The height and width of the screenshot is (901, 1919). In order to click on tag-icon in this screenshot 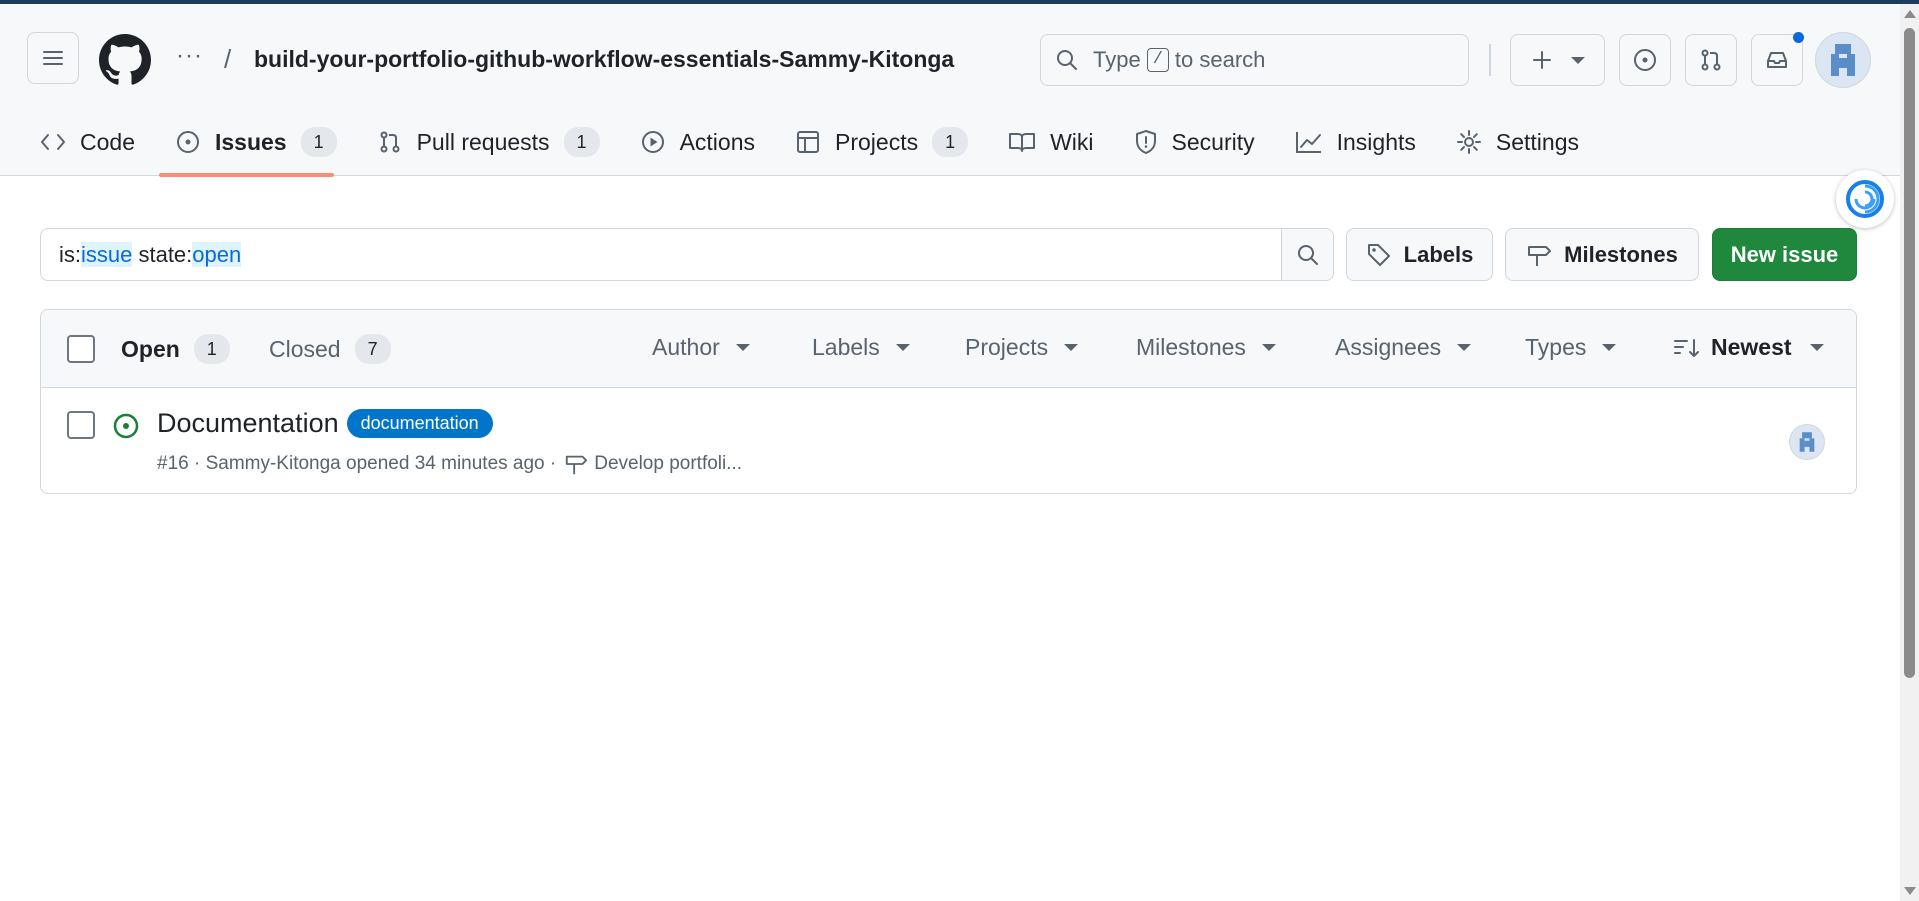, I will do `click(1378, 254)`.